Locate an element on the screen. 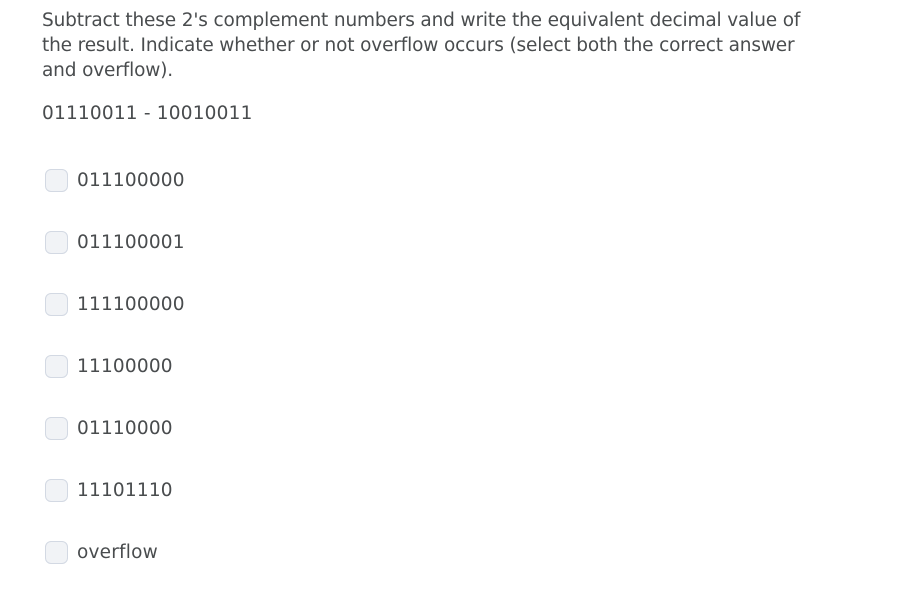 This screenshot has width=901, height=601. option-11100000: 11100000 is located at coordinates (115, 366).